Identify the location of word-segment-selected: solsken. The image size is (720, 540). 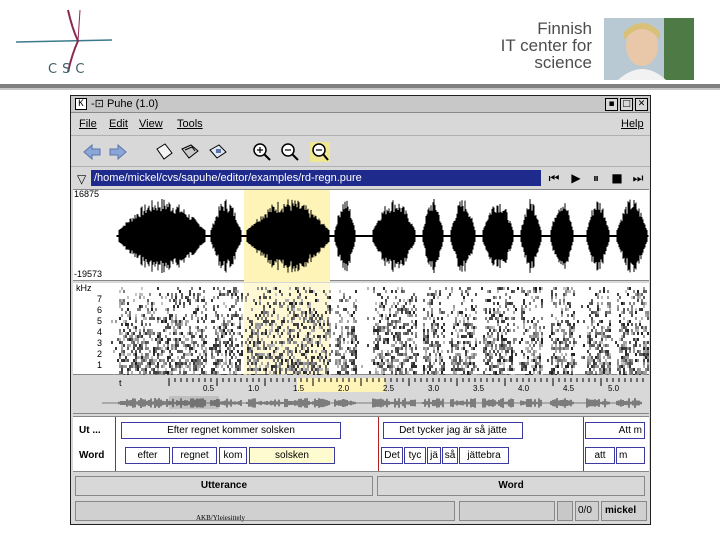
(292, 455).